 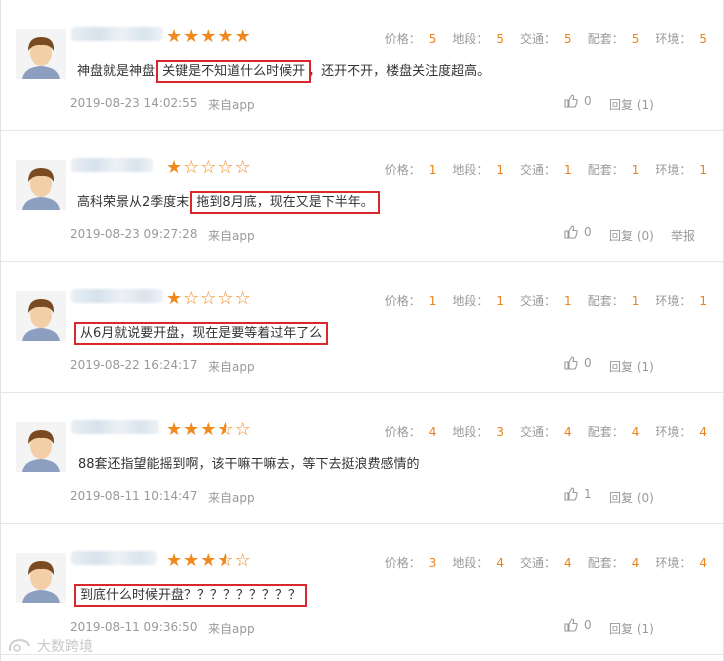 I want to click on like-count: 1, so click(x=588, y=494).